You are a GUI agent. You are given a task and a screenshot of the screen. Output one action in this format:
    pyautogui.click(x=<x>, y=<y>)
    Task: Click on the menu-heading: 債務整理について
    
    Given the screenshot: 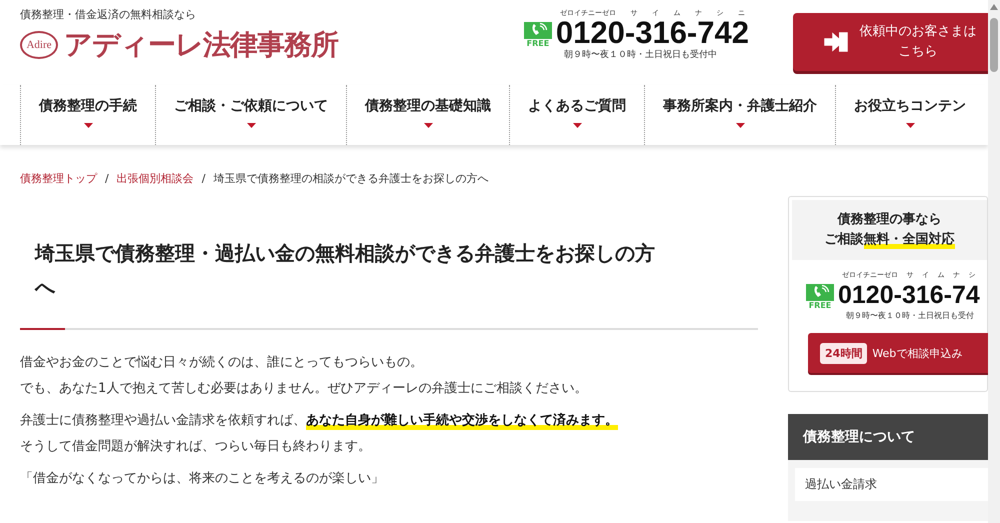 What is the action you would take?
    pyautogui.click(x=888, y=437)
    